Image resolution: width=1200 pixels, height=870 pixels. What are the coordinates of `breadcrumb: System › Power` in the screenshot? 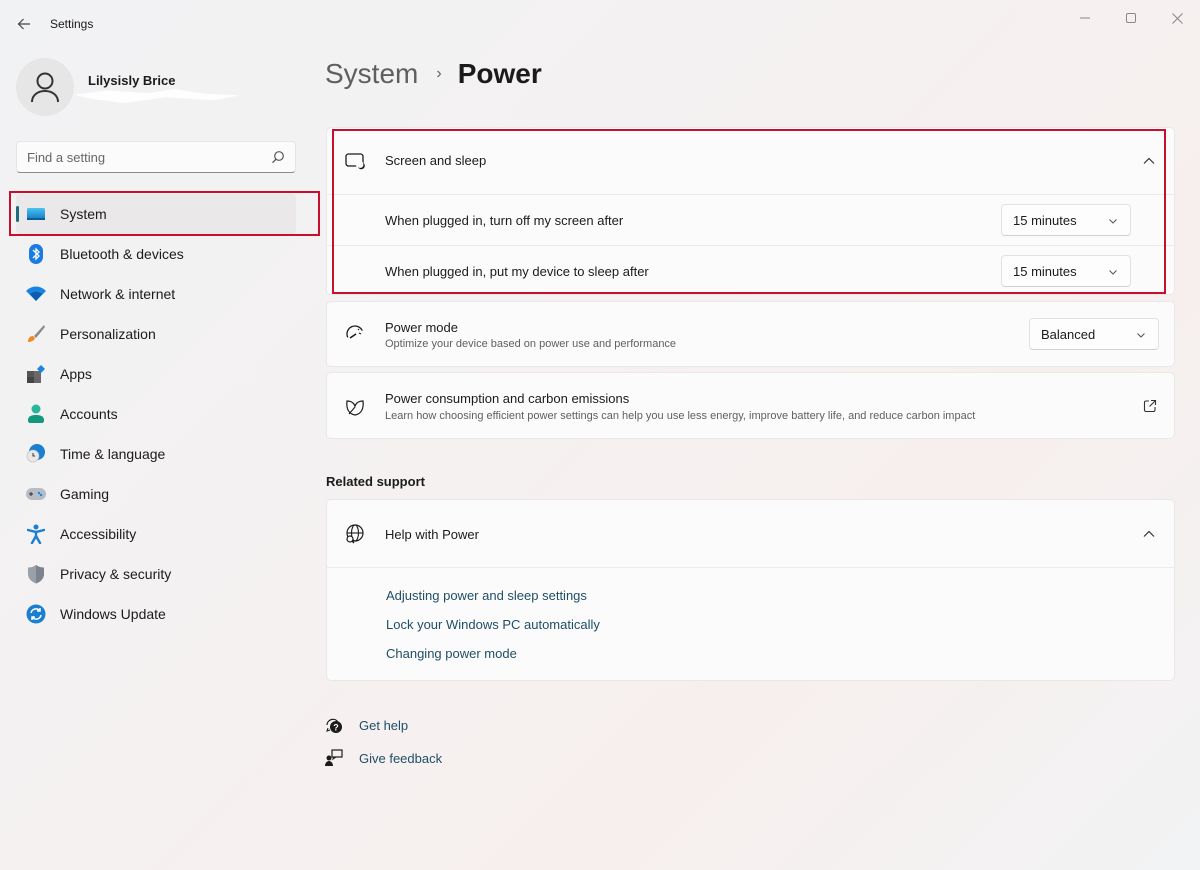 It's located at (433, 74).